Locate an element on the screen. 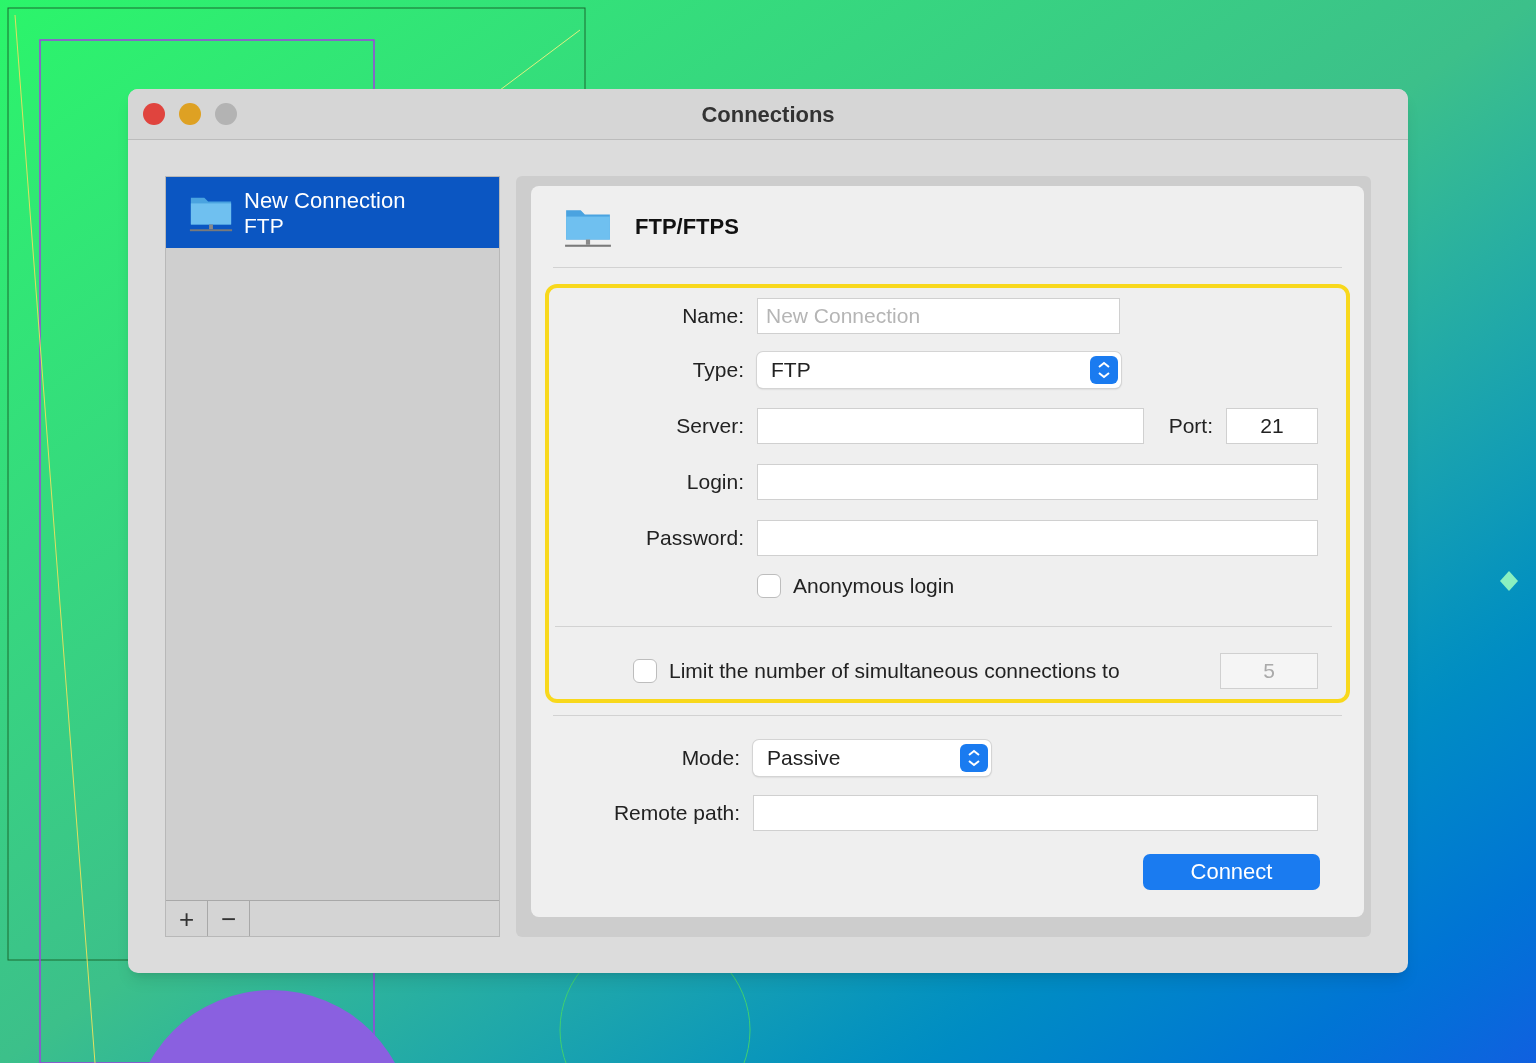 The width and height of the screenshot is (1536, 1063). connection-name: New Connection is located at coordinates (325, 200).